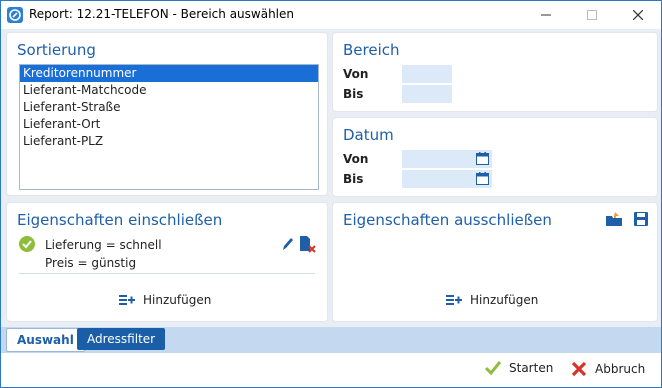 Image resolution: width=662 pixels, height=388 pixels. What do you see at coordinates (592, 15) in the screenshot?
I see `maximize-button` at bounding box center [592, 15].